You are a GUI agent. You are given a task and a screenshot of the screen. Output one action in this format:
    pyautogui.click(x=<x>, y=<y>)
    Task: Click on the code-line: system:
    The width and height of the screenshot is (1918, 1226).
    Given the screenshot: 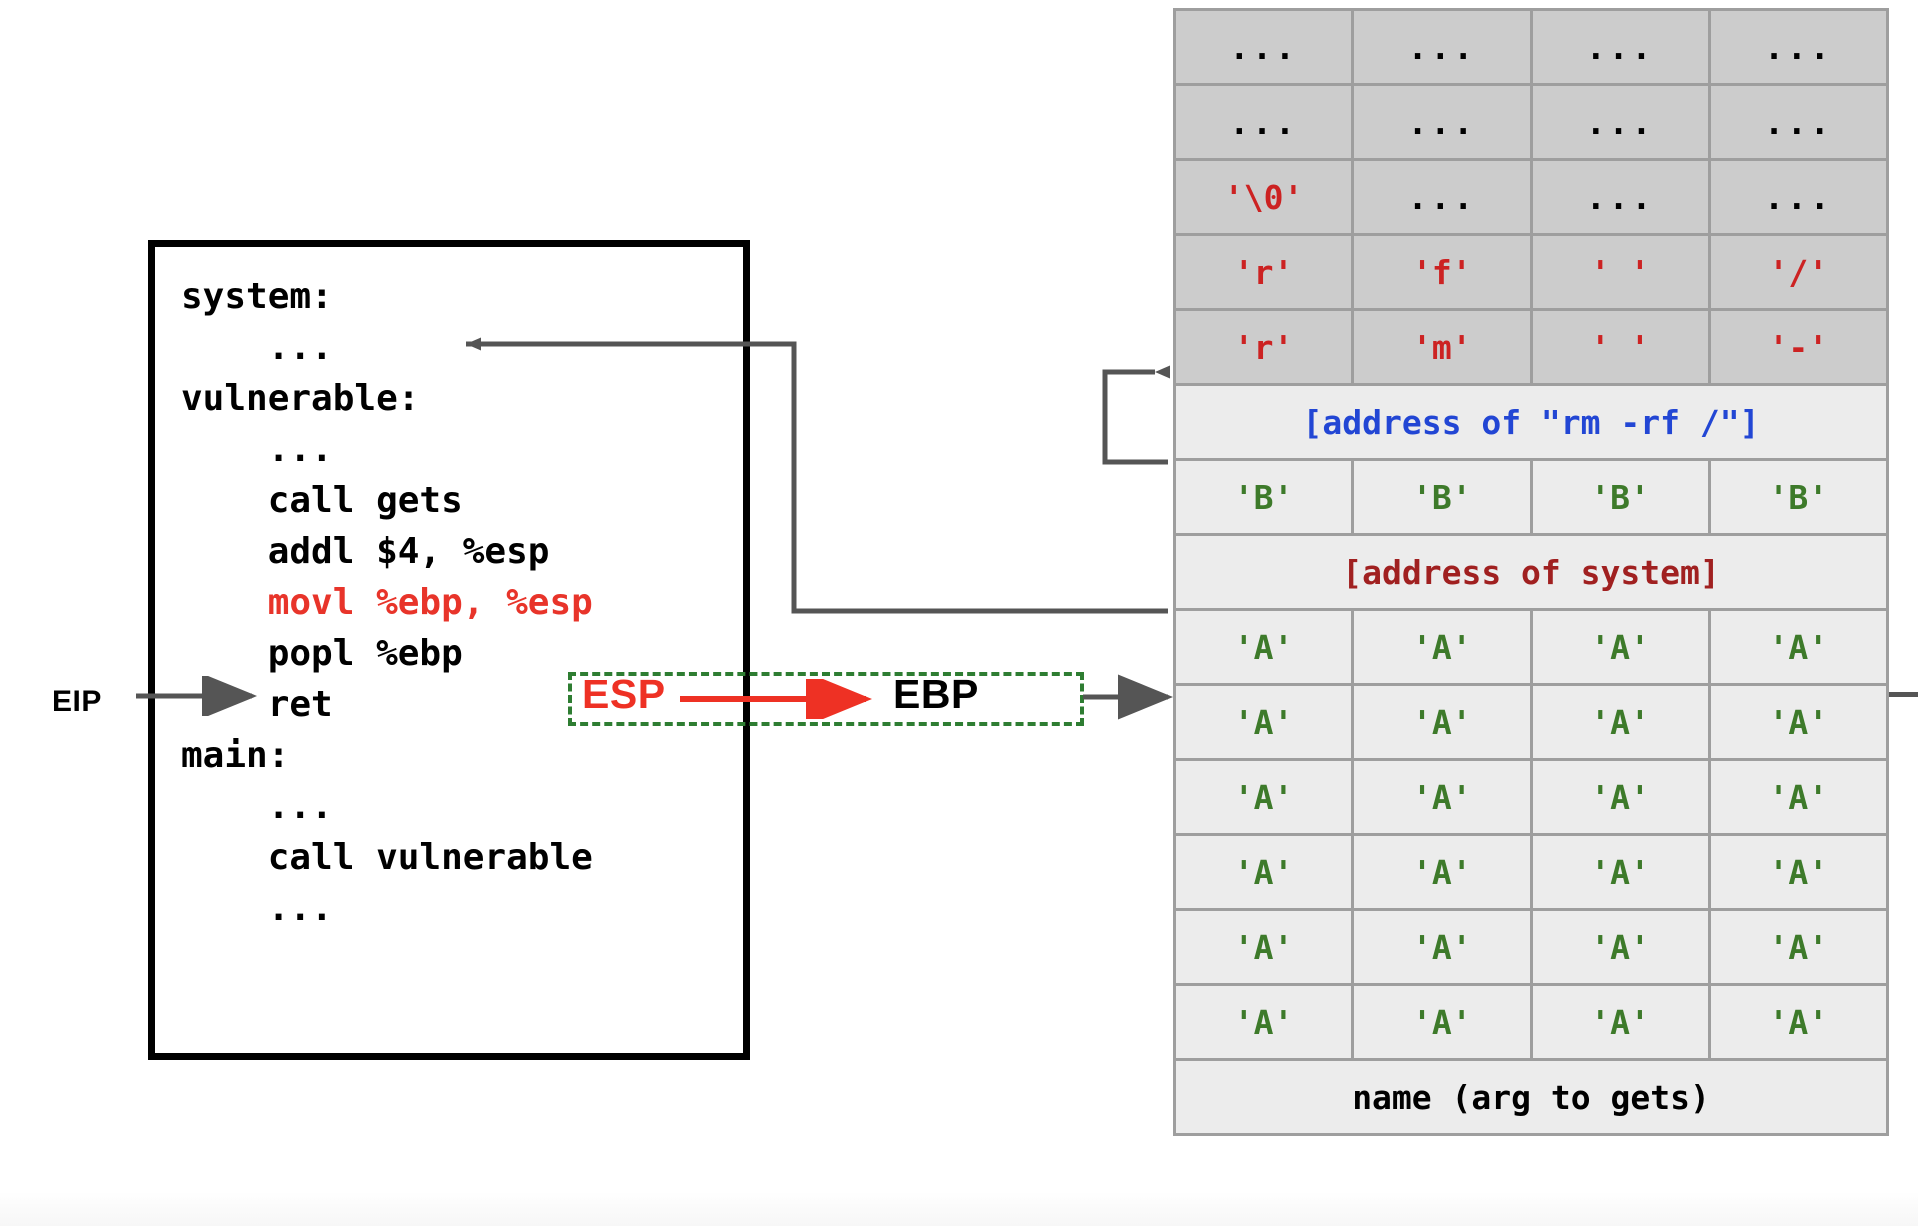 What is the action you would take?
    pyautogui.click(x=257, y=296)
    